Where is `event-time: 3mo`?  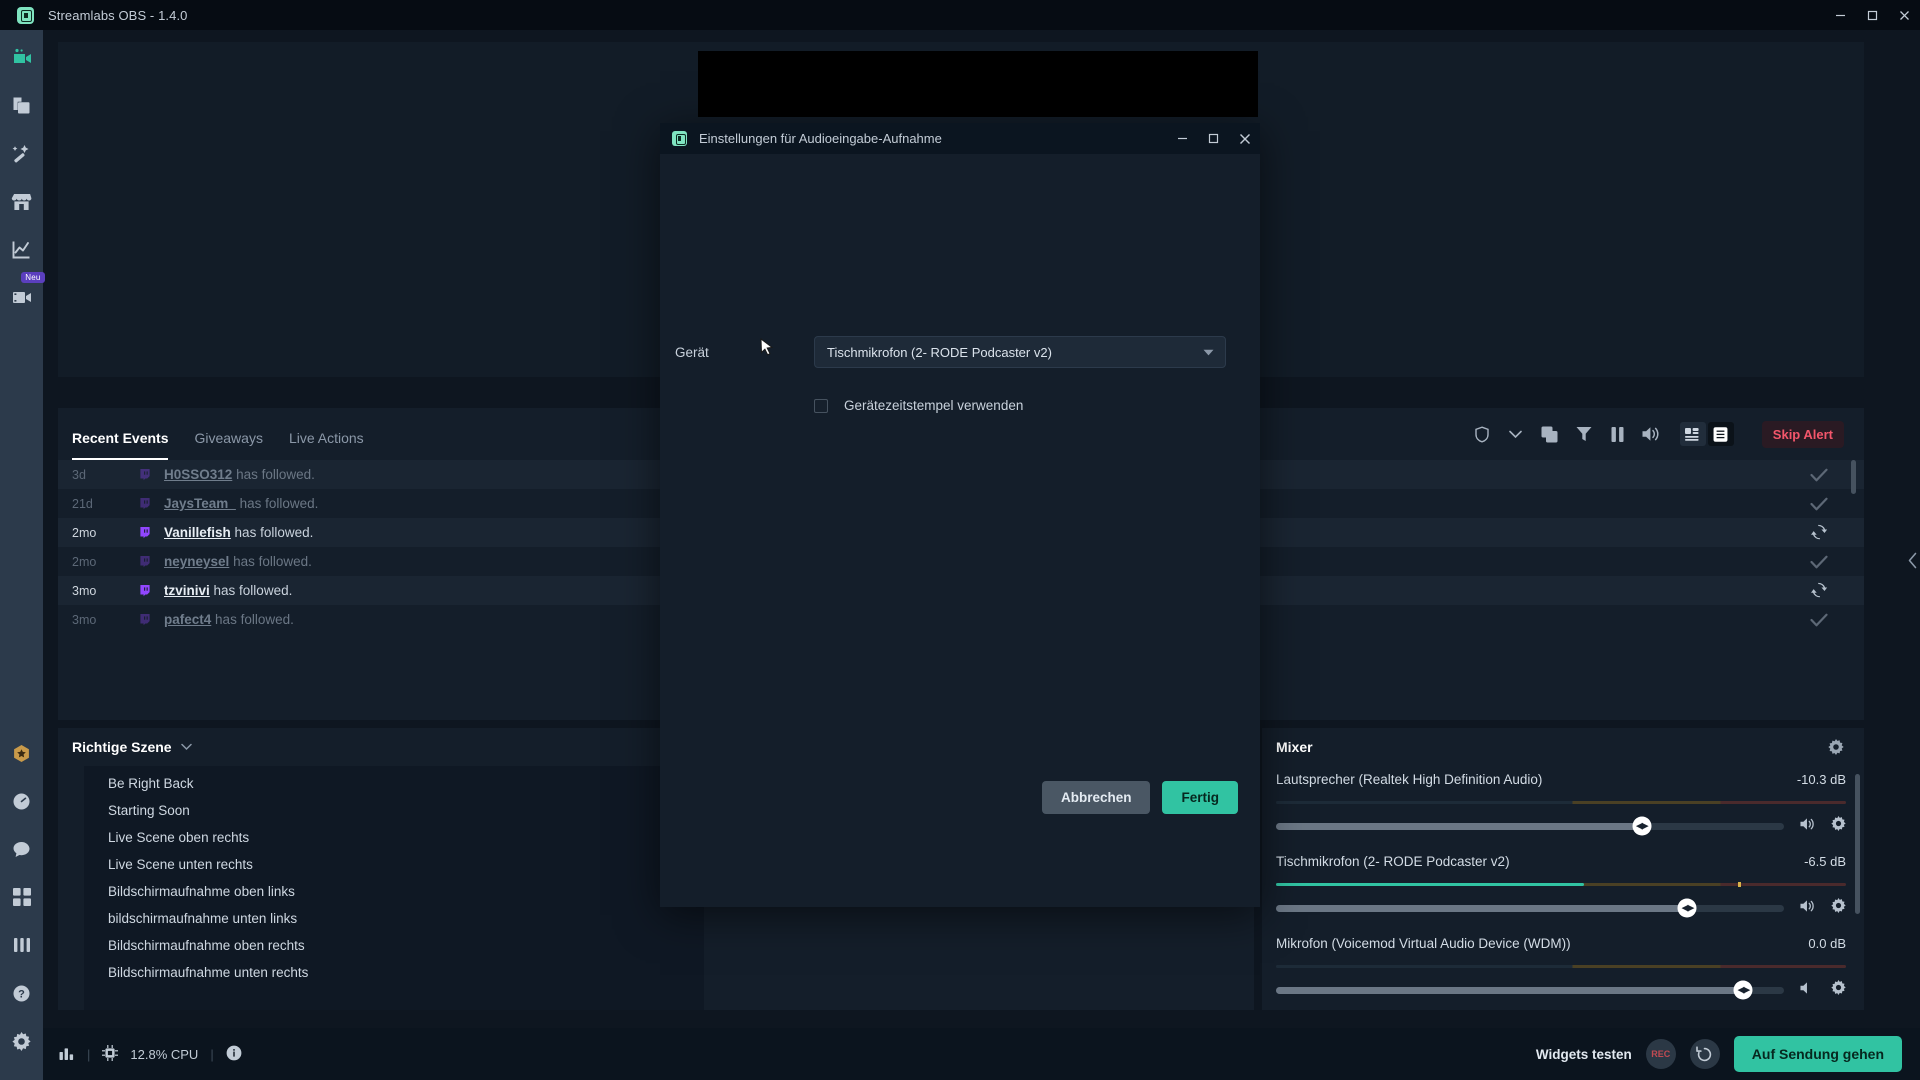 event-time: 3mo is located at coordinates (84, 619).